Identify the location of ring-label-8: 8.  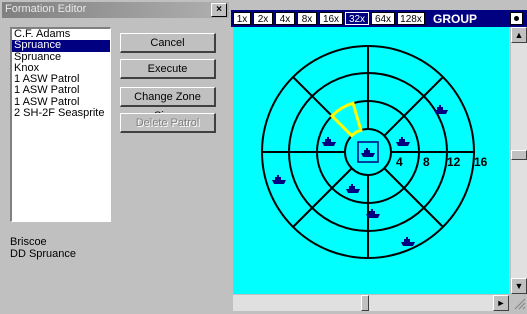
(426, 162).